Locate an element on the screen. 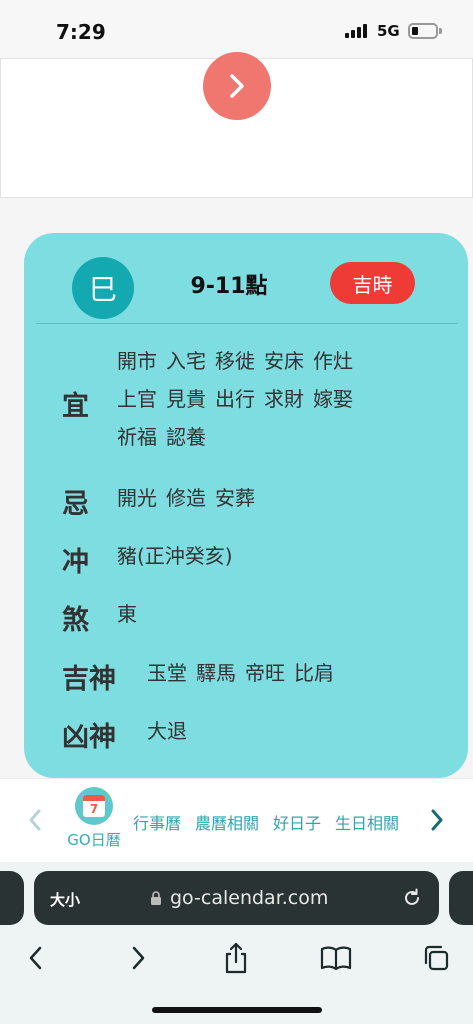  lucky-god-label: 吉神 is located at coordinates (89, 679).